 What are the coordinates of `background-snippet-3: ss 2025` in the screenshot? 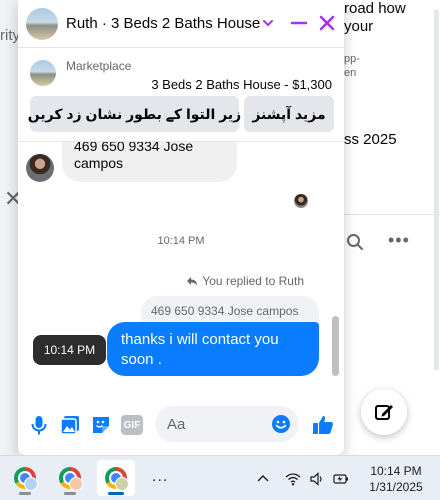 It's located at (370, 139).